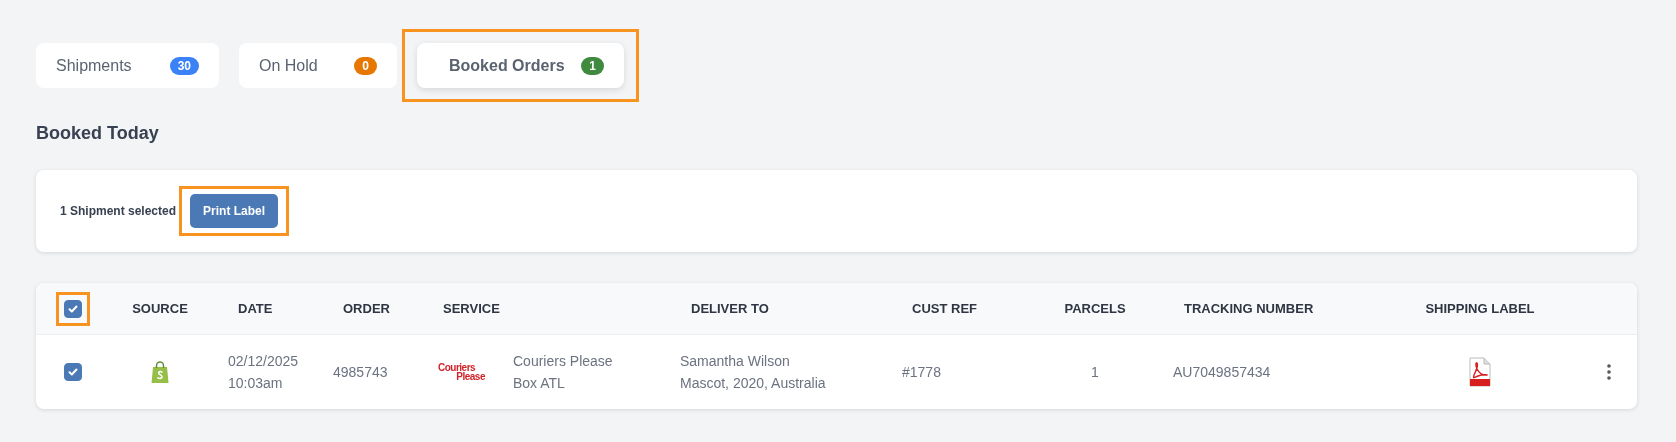  I want to click on count-badge: 0, so click(365, 65).